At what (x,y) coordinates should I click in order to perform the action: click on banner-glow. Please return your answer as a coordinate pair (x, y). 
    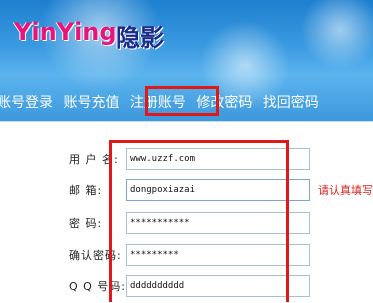
    Looking at the image, I should click on (336, 35).